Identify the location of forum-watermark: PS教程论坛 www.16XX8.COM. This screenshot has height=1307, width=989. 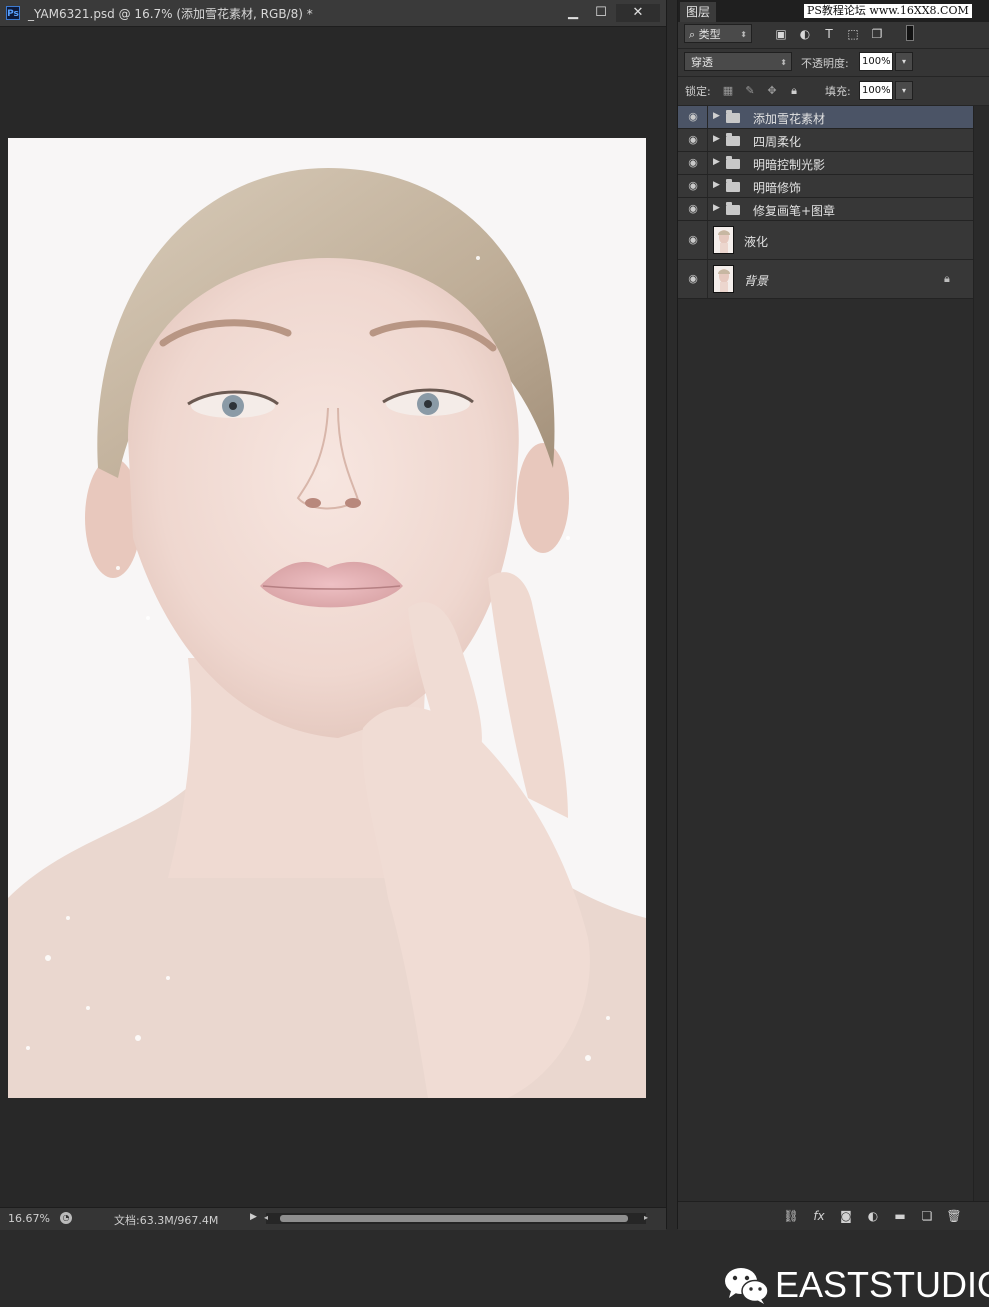
(888, 11).